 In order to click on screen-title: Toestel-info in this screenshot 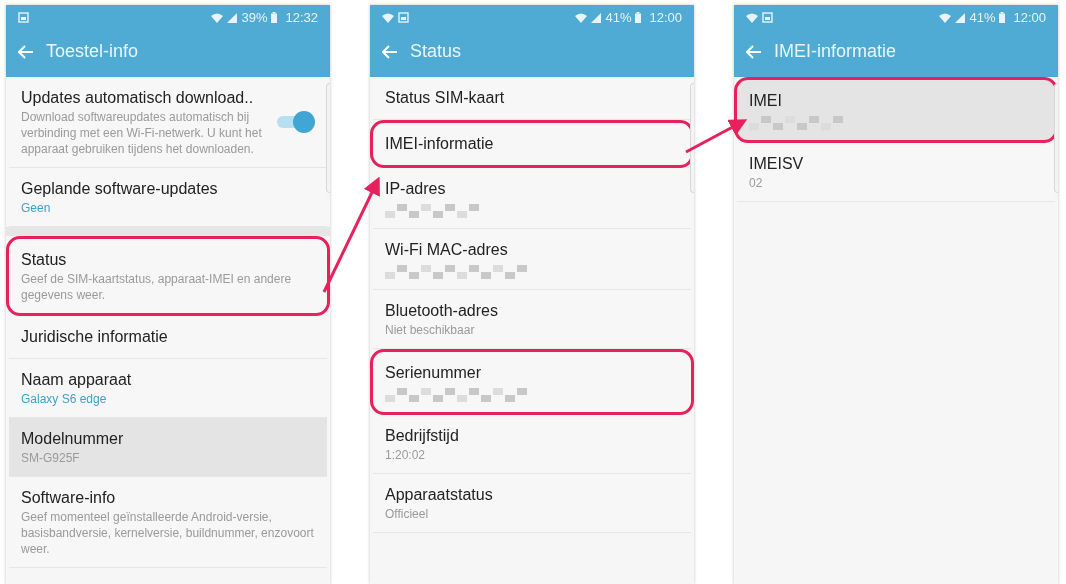, I will do `click(92, 51)`.